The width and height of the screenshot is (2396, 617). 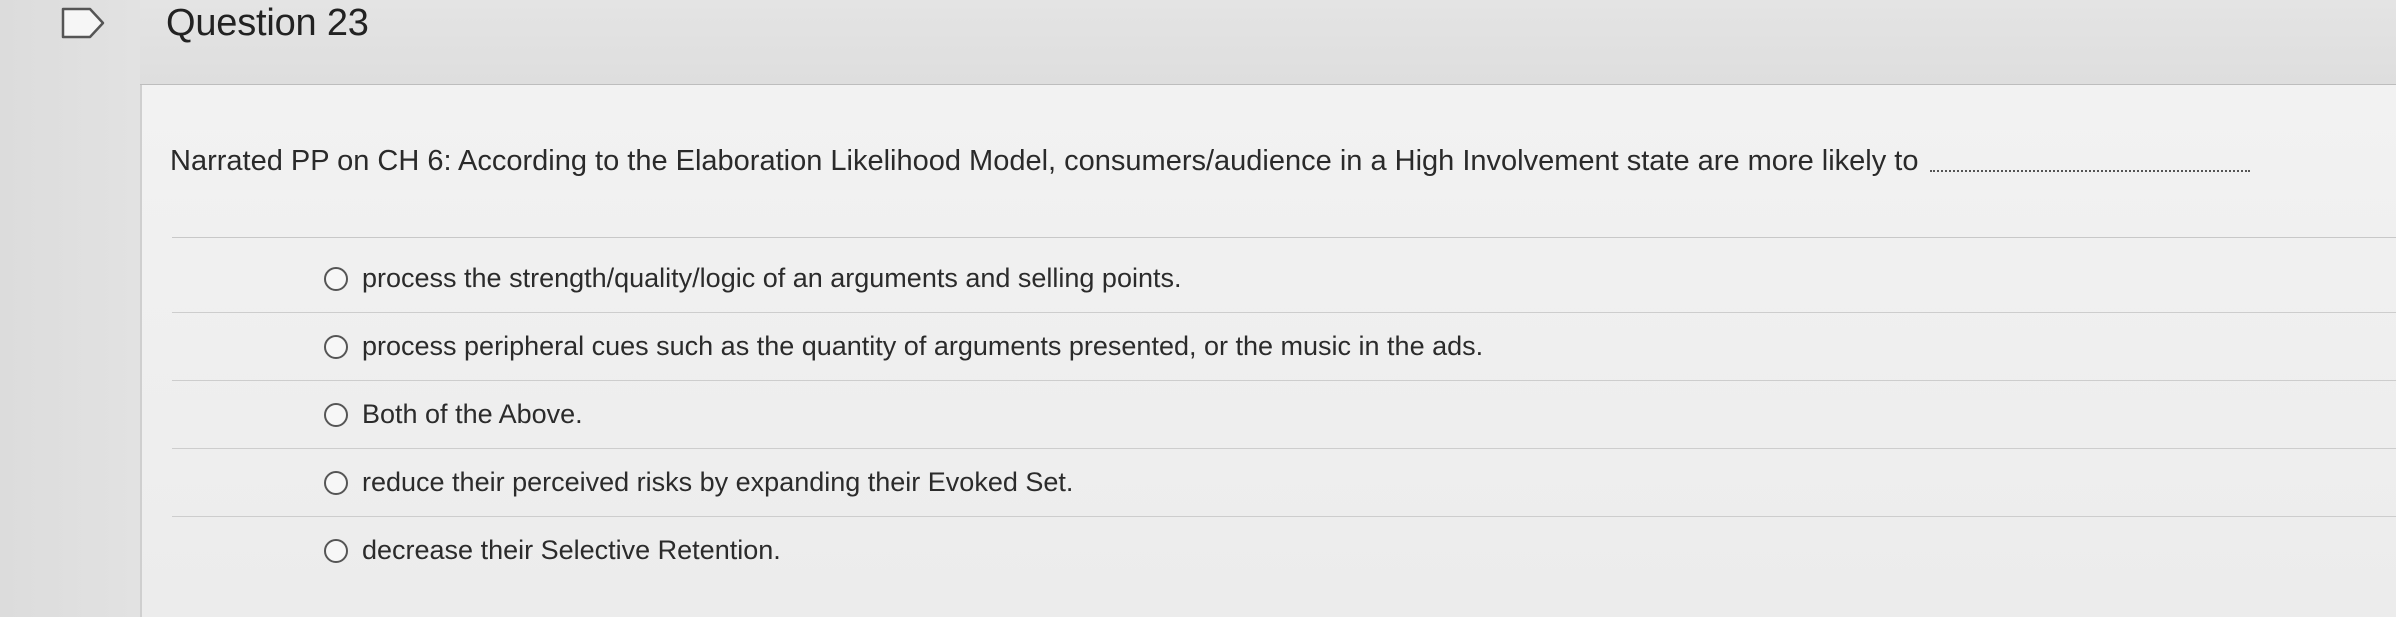 What do you see at coordinates (83, 23) in the screenshot?
I see `flag-question-icon` at bounding box center [83, 23].